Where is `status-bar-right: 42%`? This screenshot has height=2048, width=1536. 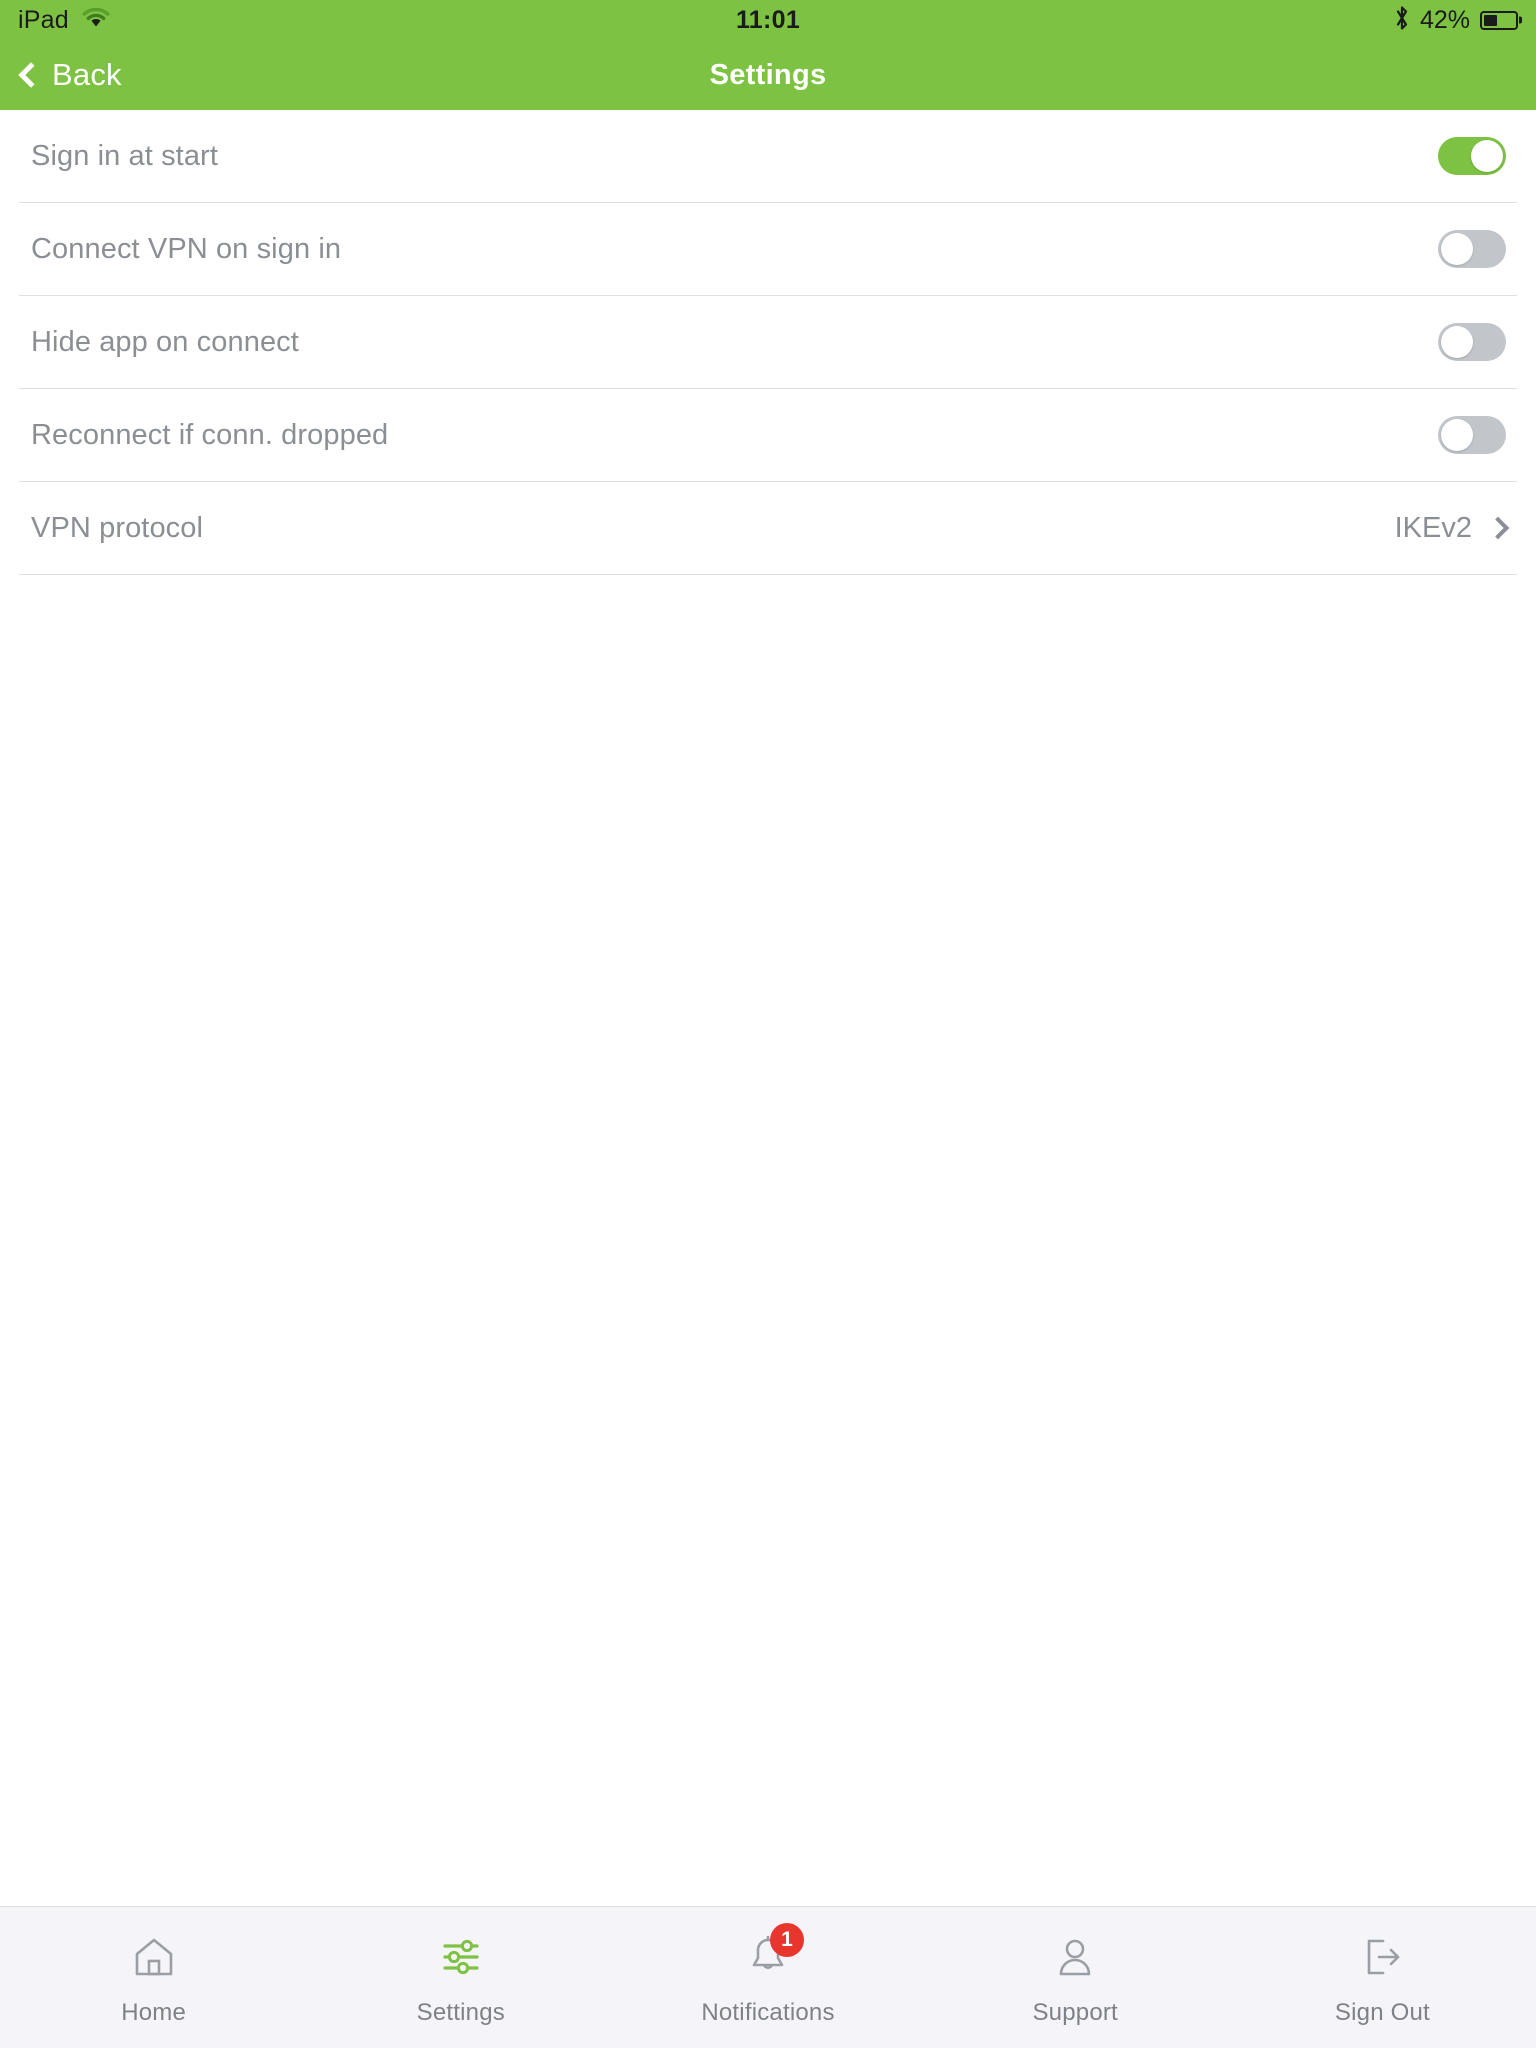 status-bar-right: 42% is located at coordinates (1456, 20).